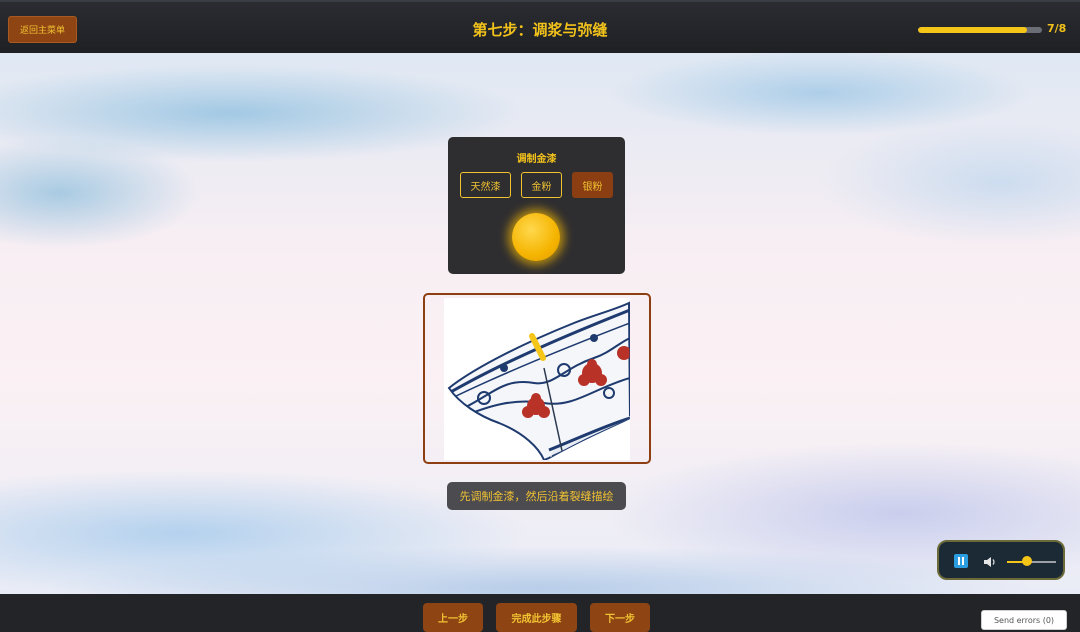 This screenshot has height=632, width=1080. Describe the element at coordinates (485, 185) in the screenshot. I see `ingredient-natural-lacquer-button: 天然漆` at that location.